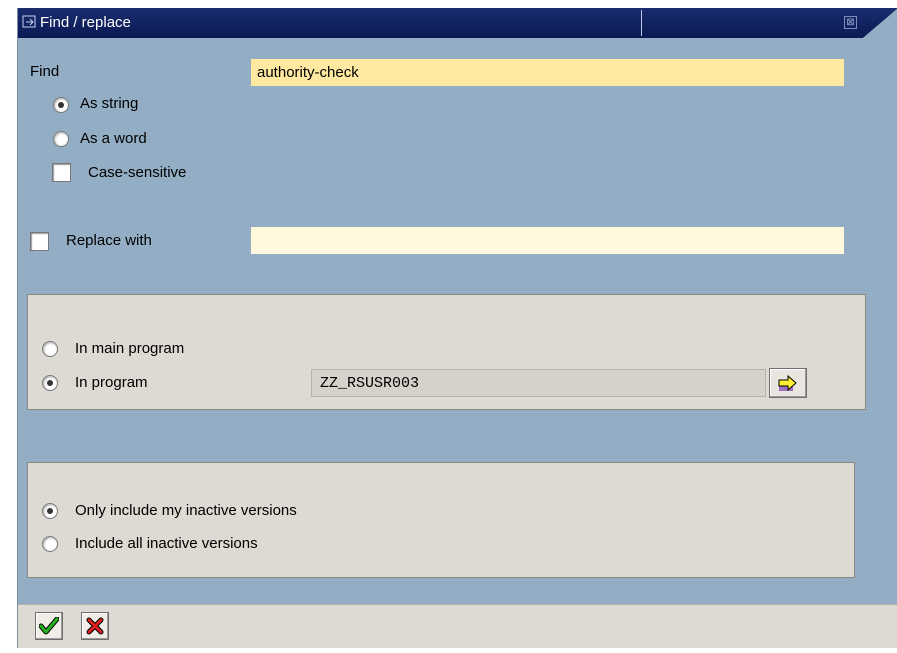 The width and height of the screenshot is (897, 653). Describe the element at coordinates (50, 511) in the screenshot. I see `only-mine-radio` at that location.